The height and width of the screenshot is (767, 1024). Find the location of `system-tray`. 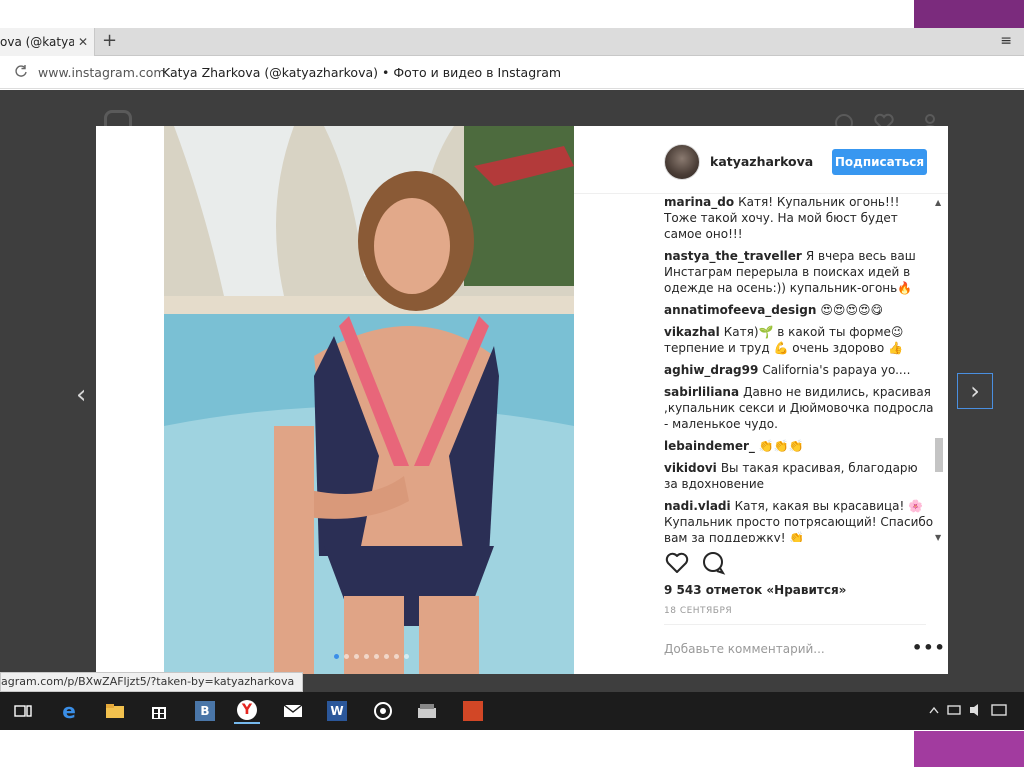

system-tray is located at coordinates (969, 712).